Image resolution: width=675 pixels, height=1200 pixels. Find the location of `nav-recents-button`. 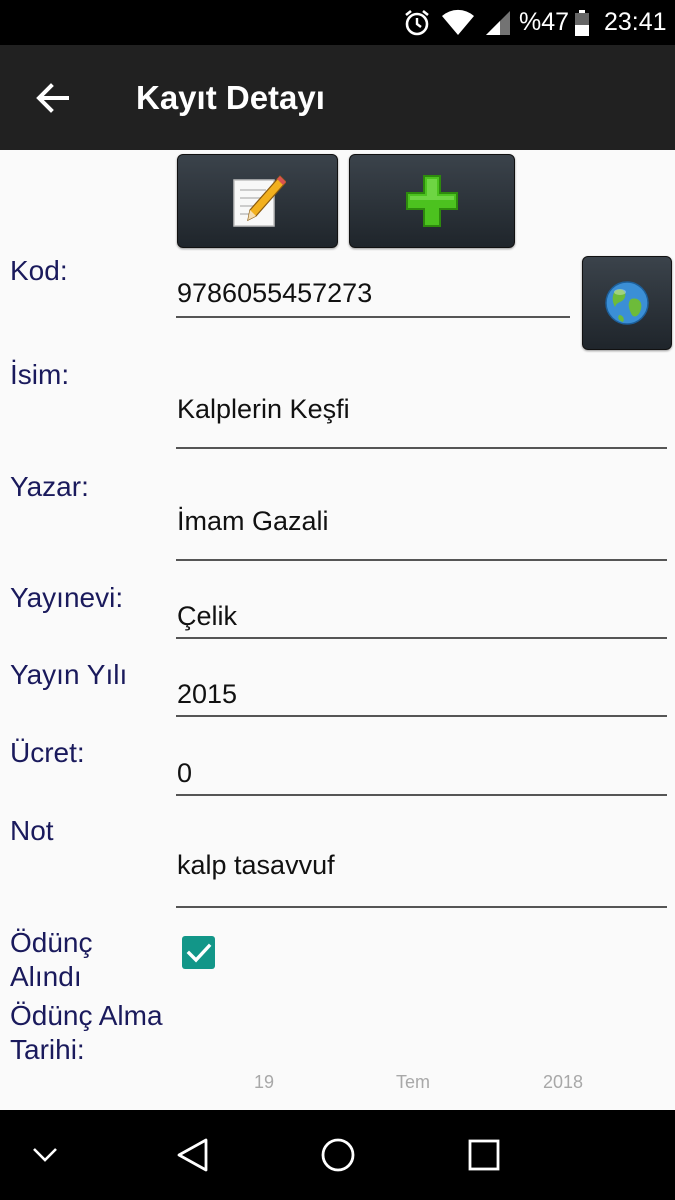

nav-recents-button is located at coordinates (484, 1155).